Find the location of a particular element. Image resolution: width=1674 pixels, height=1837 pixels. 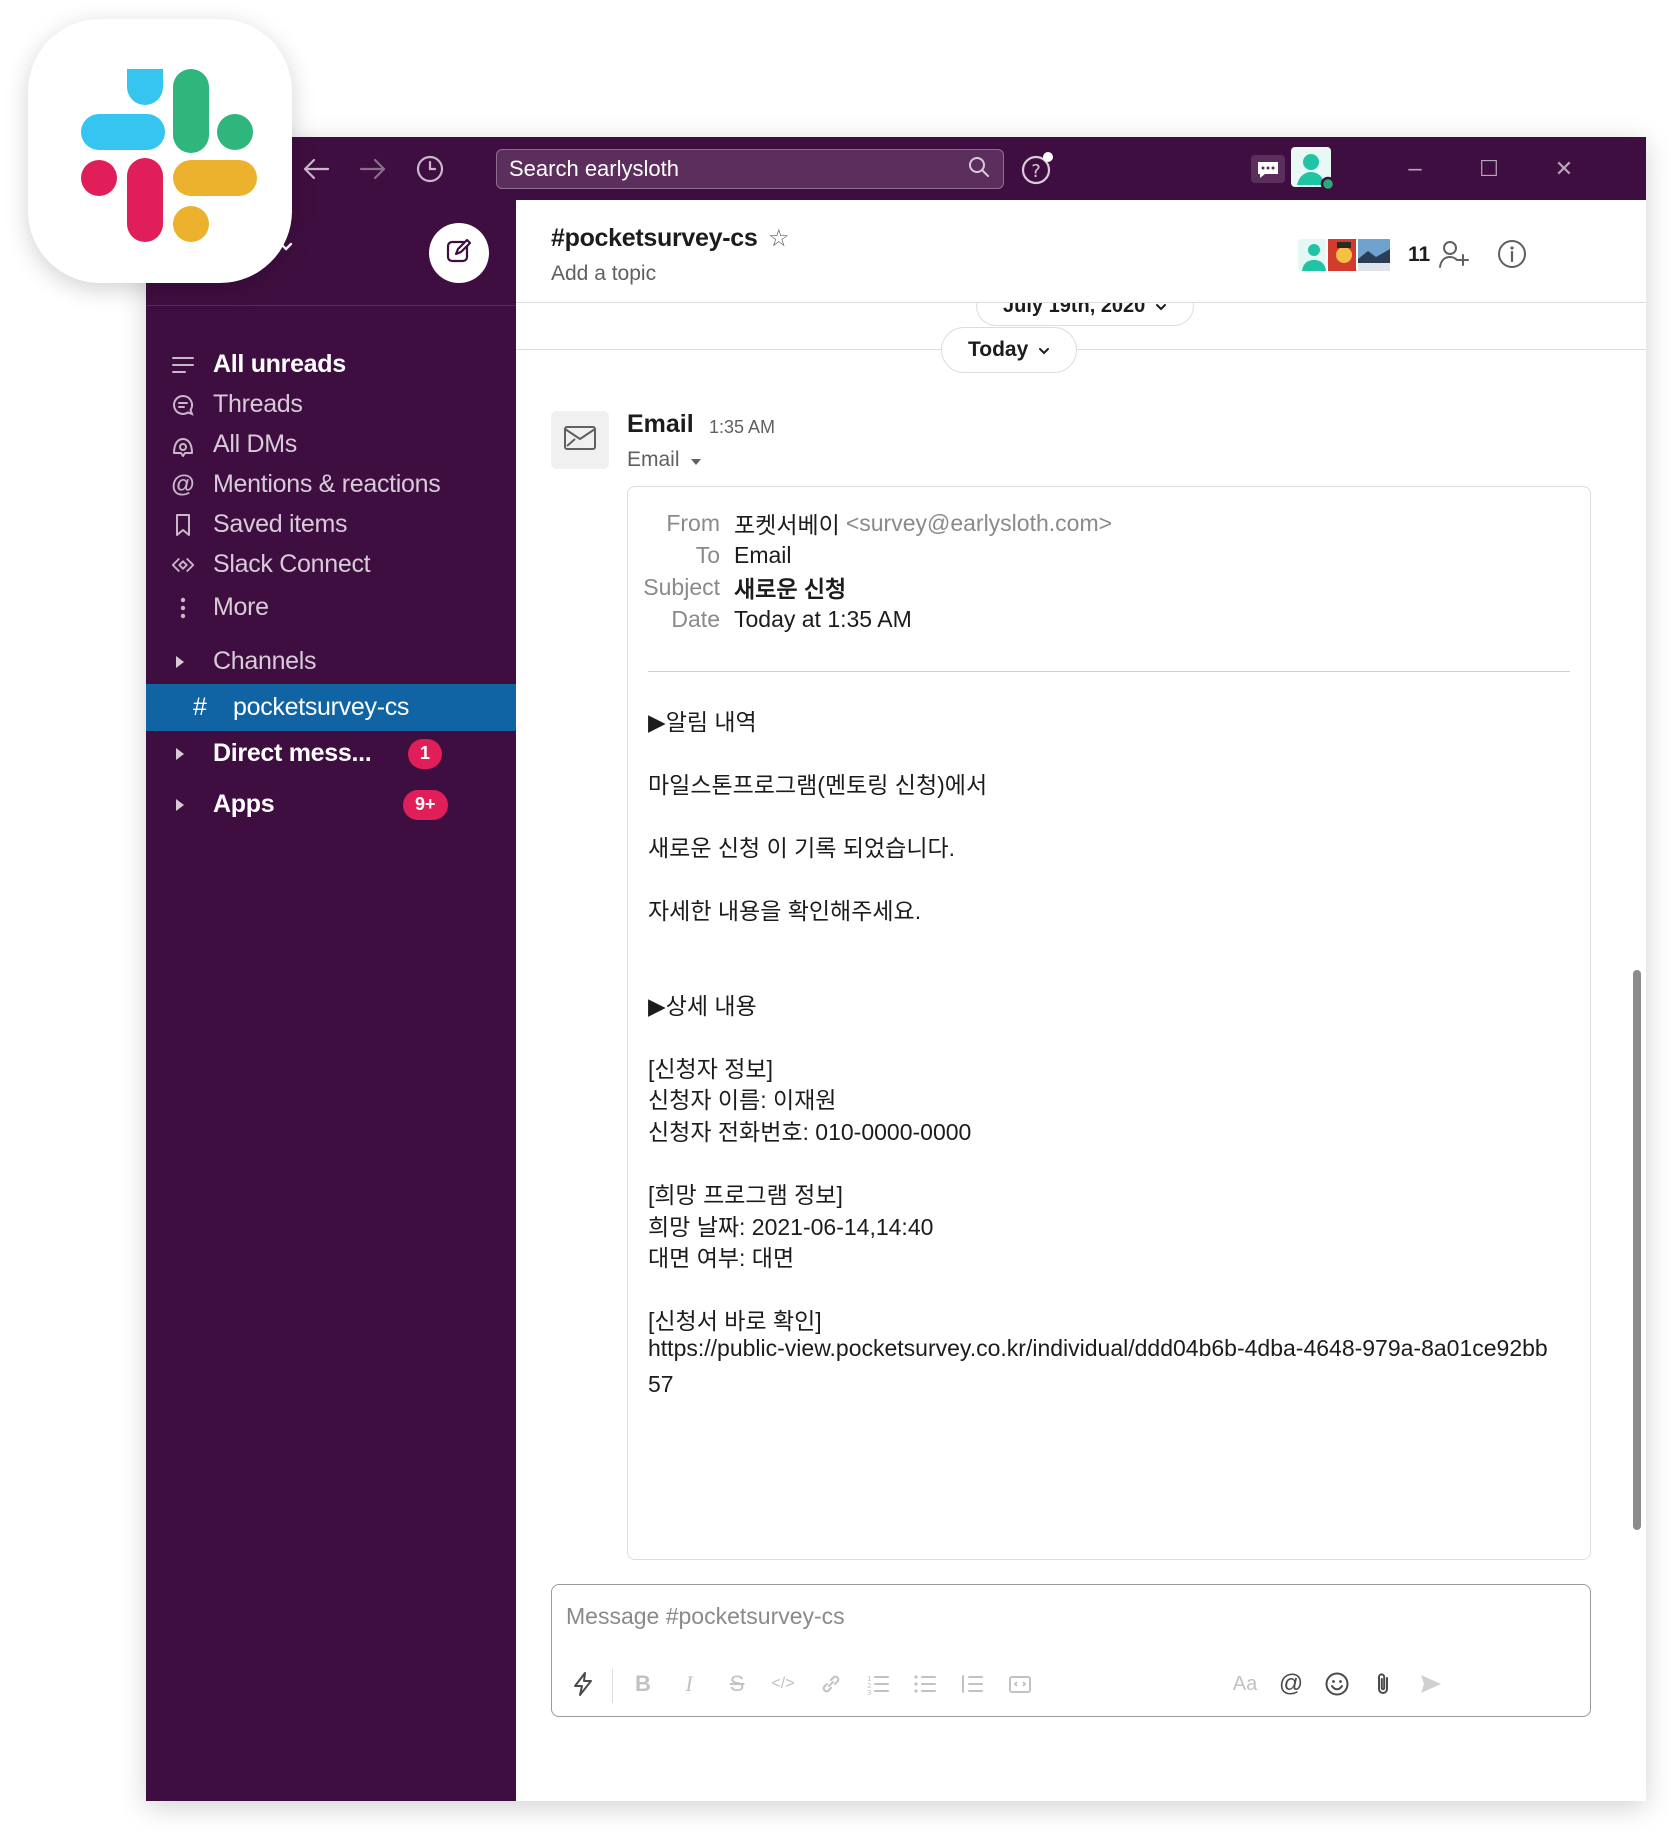

from-email: <survey@earlysloth.com> is located at coordinates (979, 523).